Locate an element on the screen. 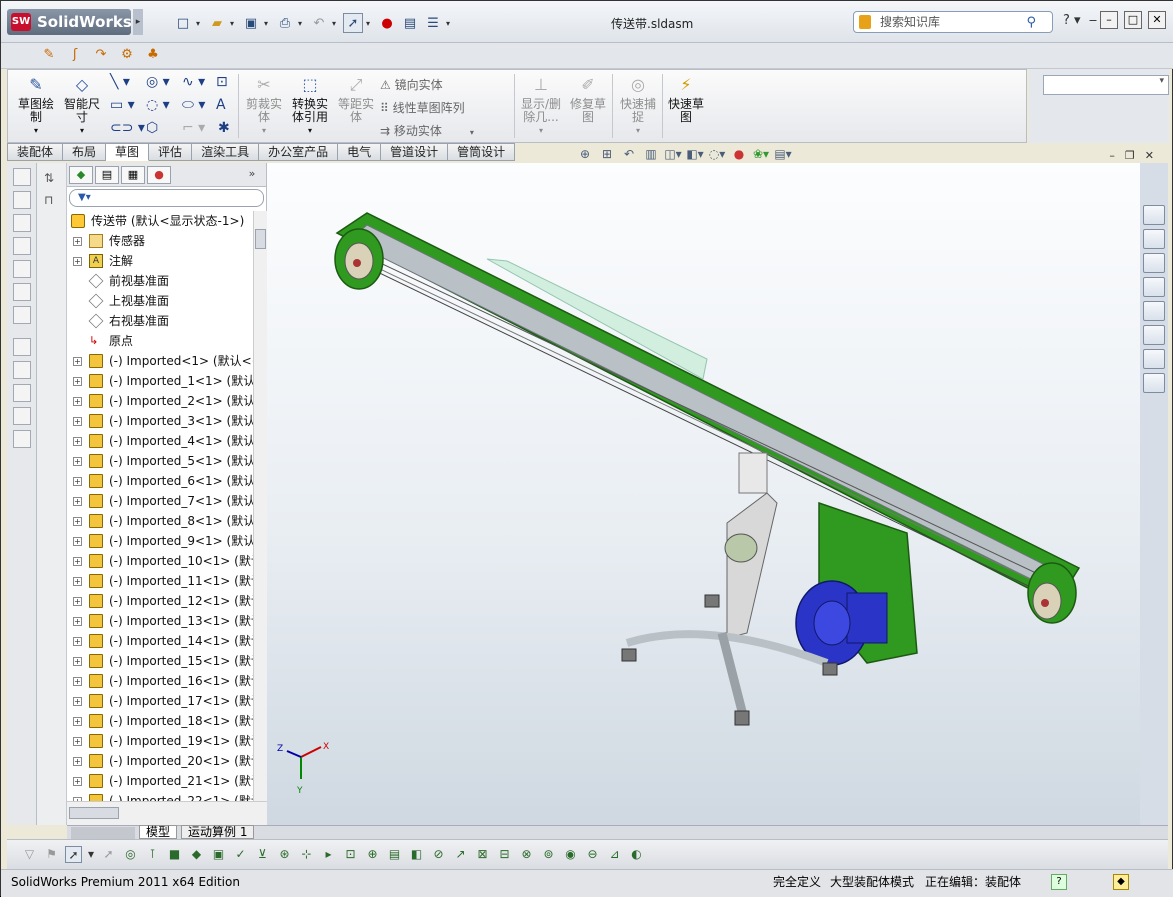 This screenshot has height=897, width=1173. explode-line-icon: ↗ is located at coordinates (460, 854).